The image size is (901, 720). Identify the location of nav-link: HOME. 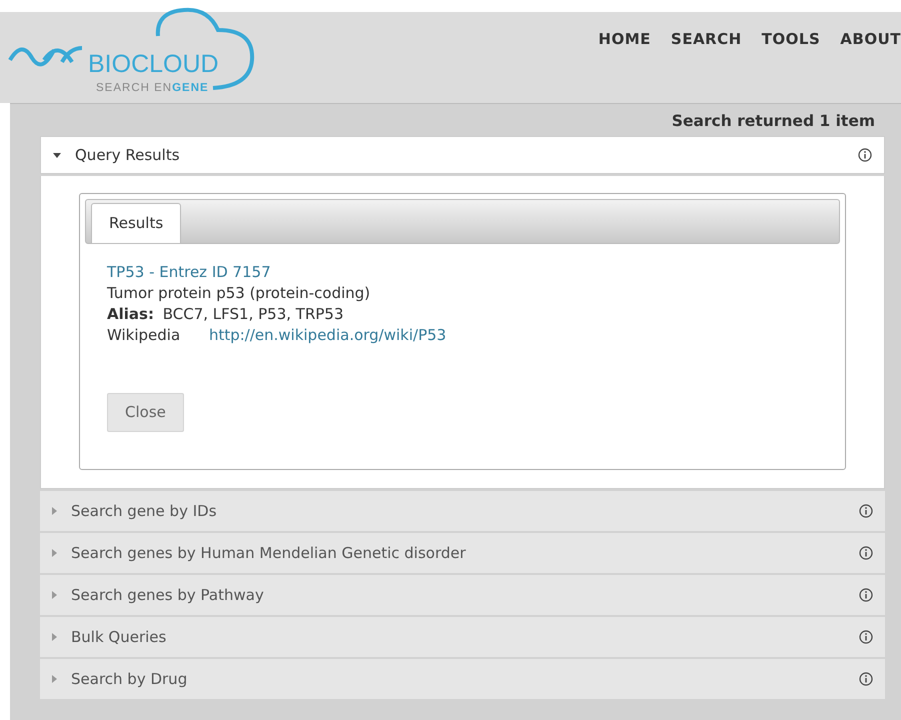
(624, 65).